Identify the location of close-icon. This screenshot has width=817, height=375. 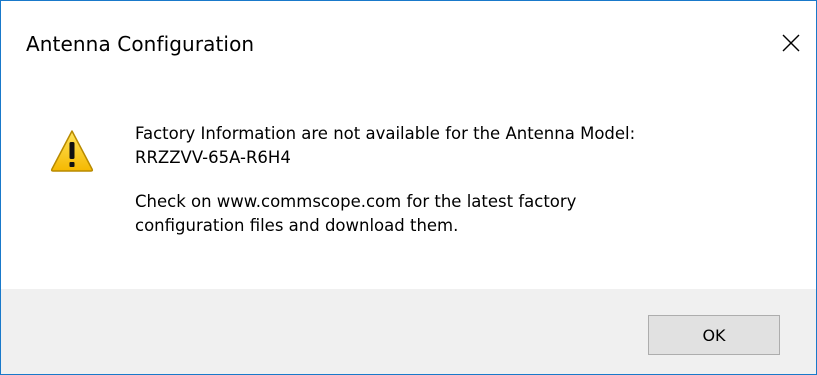
(791, 43).